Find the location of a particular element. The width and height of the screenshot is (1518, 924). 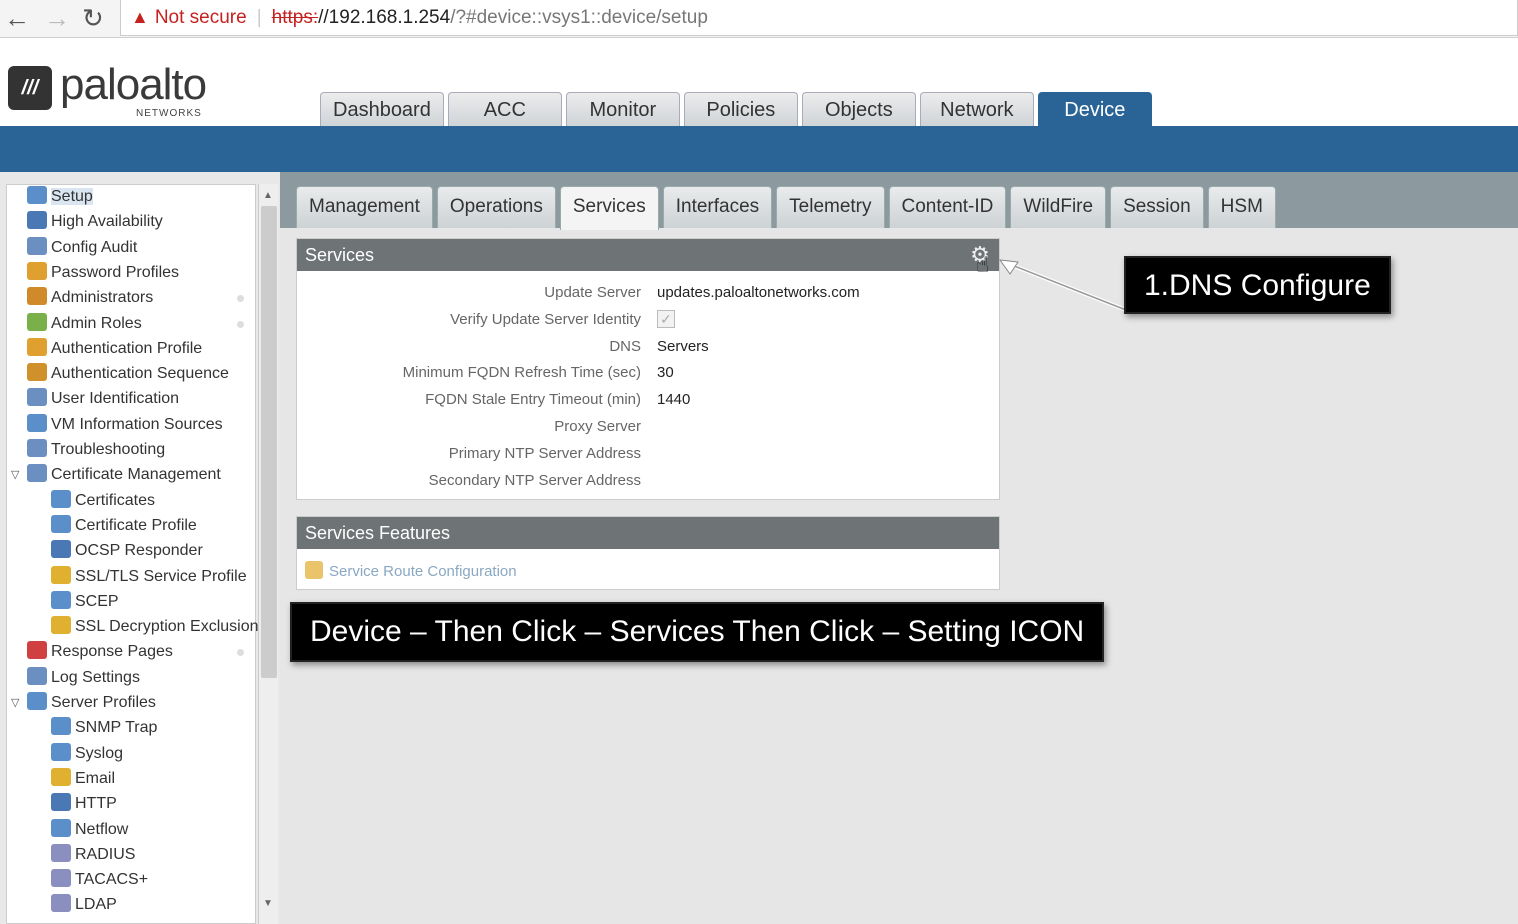

tree-item-ssl-decryption-exclusion: SSL Decryption Exclusion is located at coordinates (155, 627).